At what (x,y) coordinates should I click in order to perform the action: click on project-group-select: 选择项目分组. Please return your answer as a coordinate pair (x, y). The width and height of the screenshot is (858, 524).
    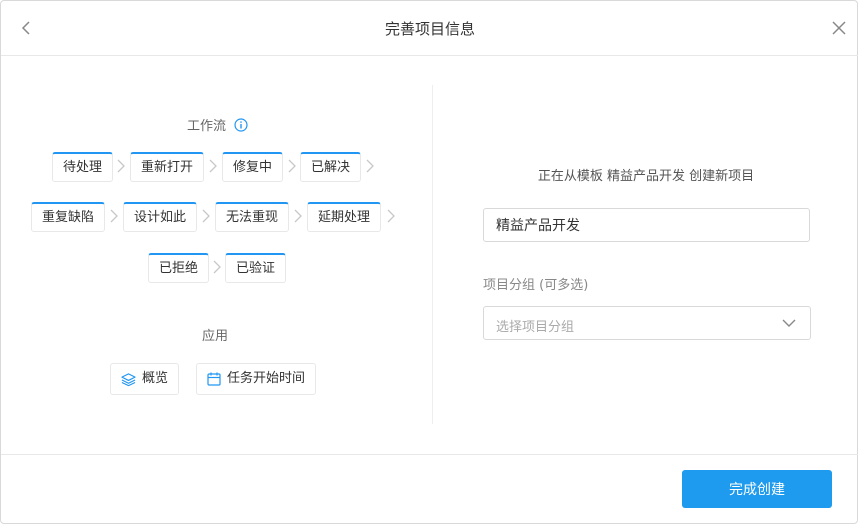
    Looking at the image, I should click on (647, 323).